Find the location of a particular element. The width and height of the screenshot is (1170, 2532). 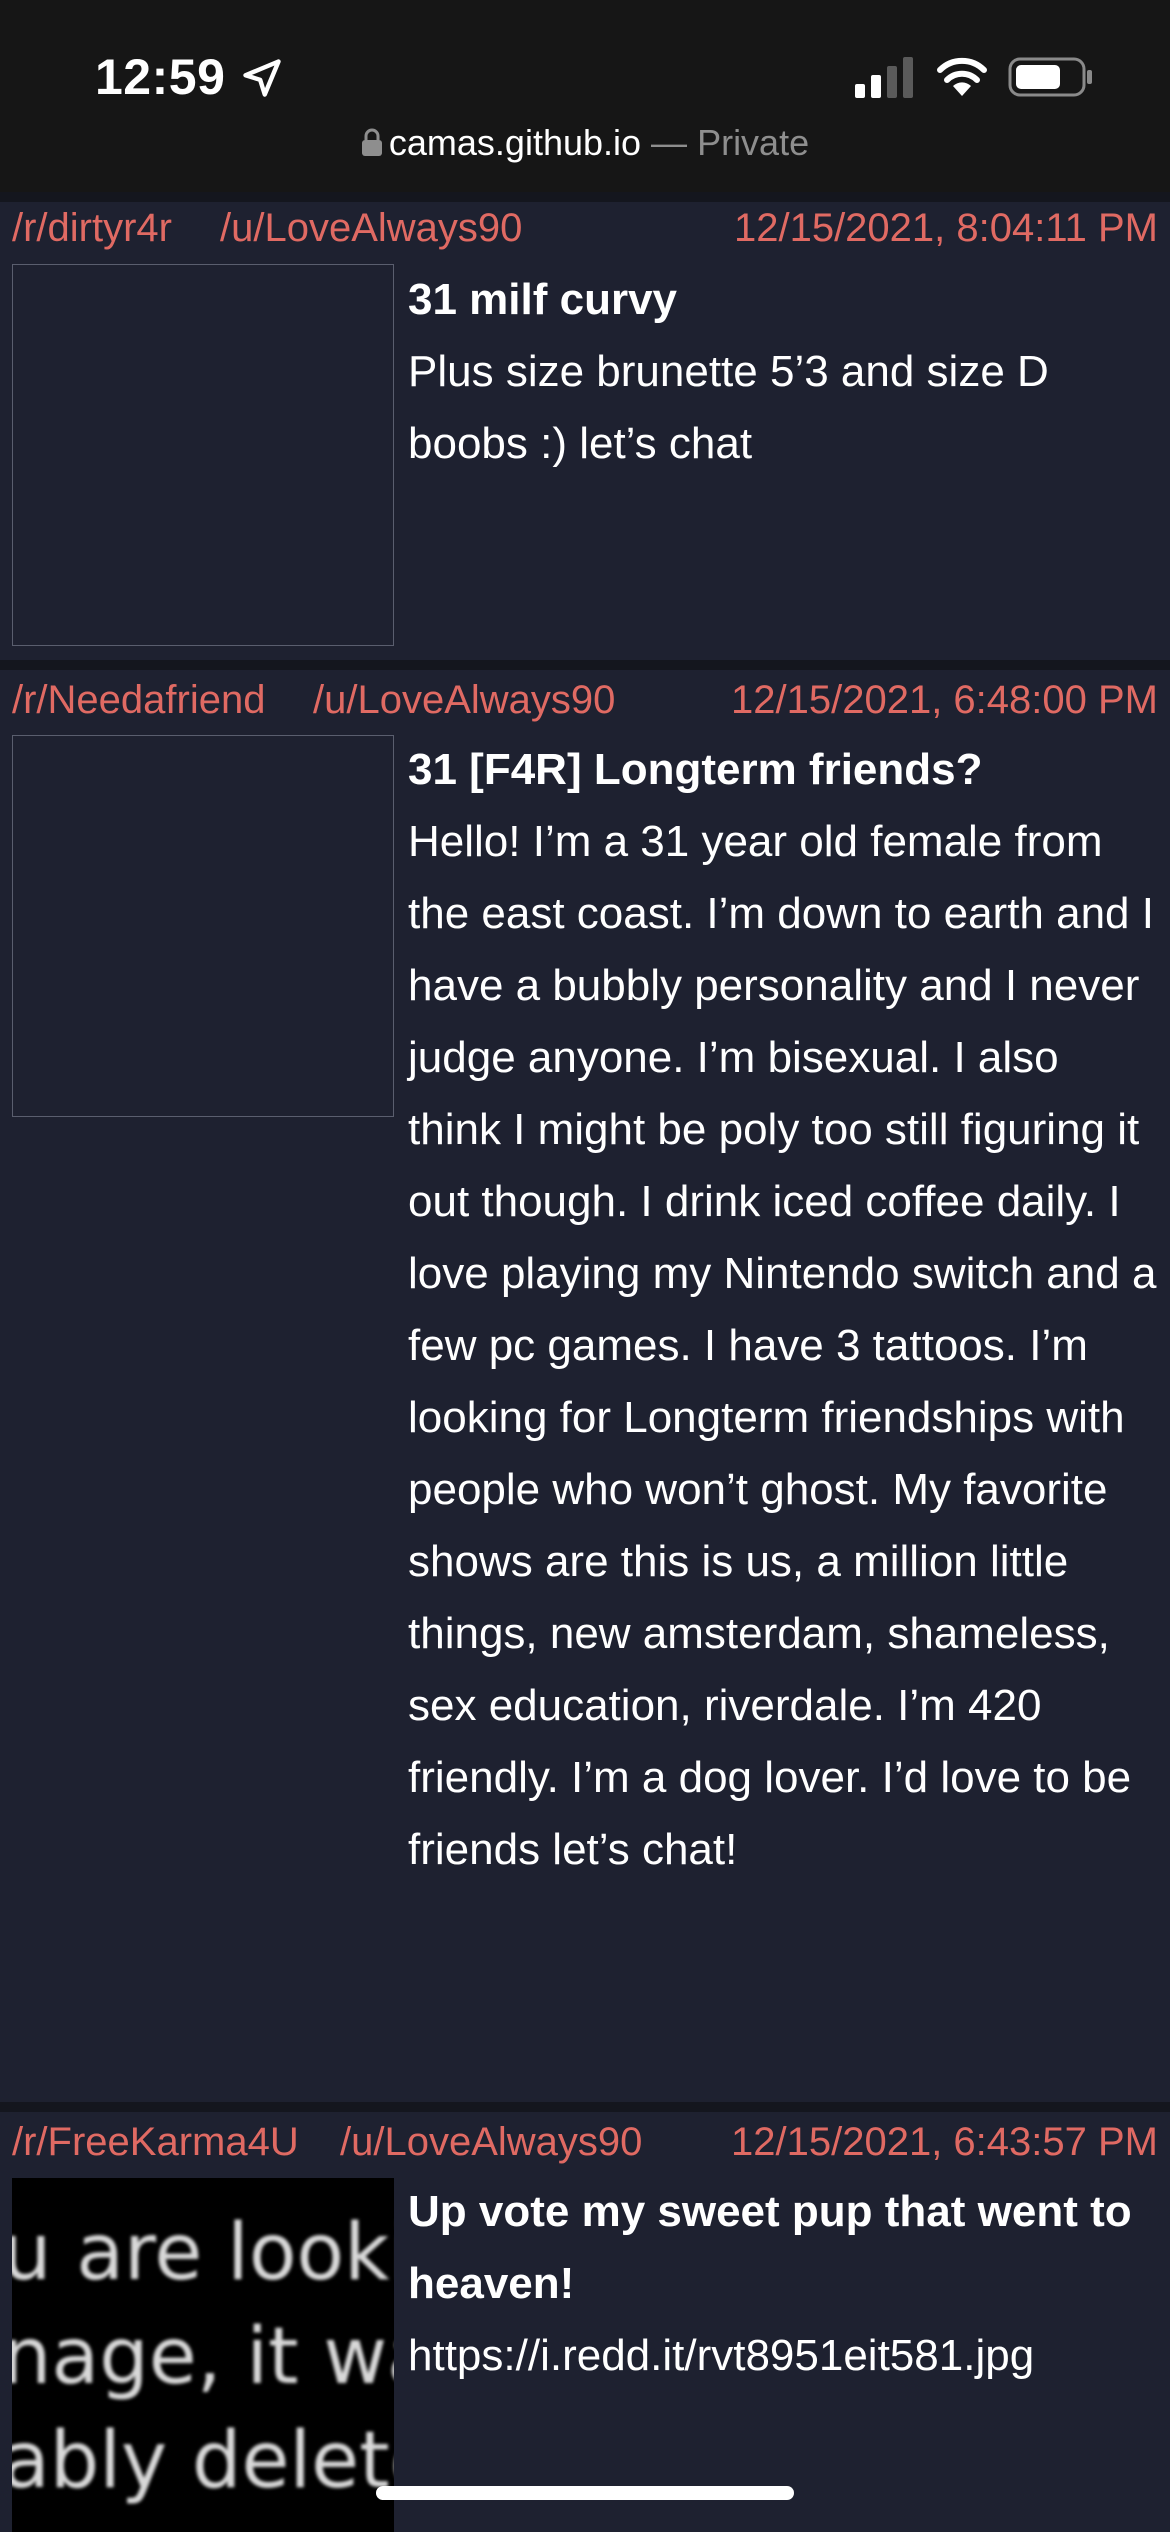

battery-icon is located at coordinates (1050, 77).